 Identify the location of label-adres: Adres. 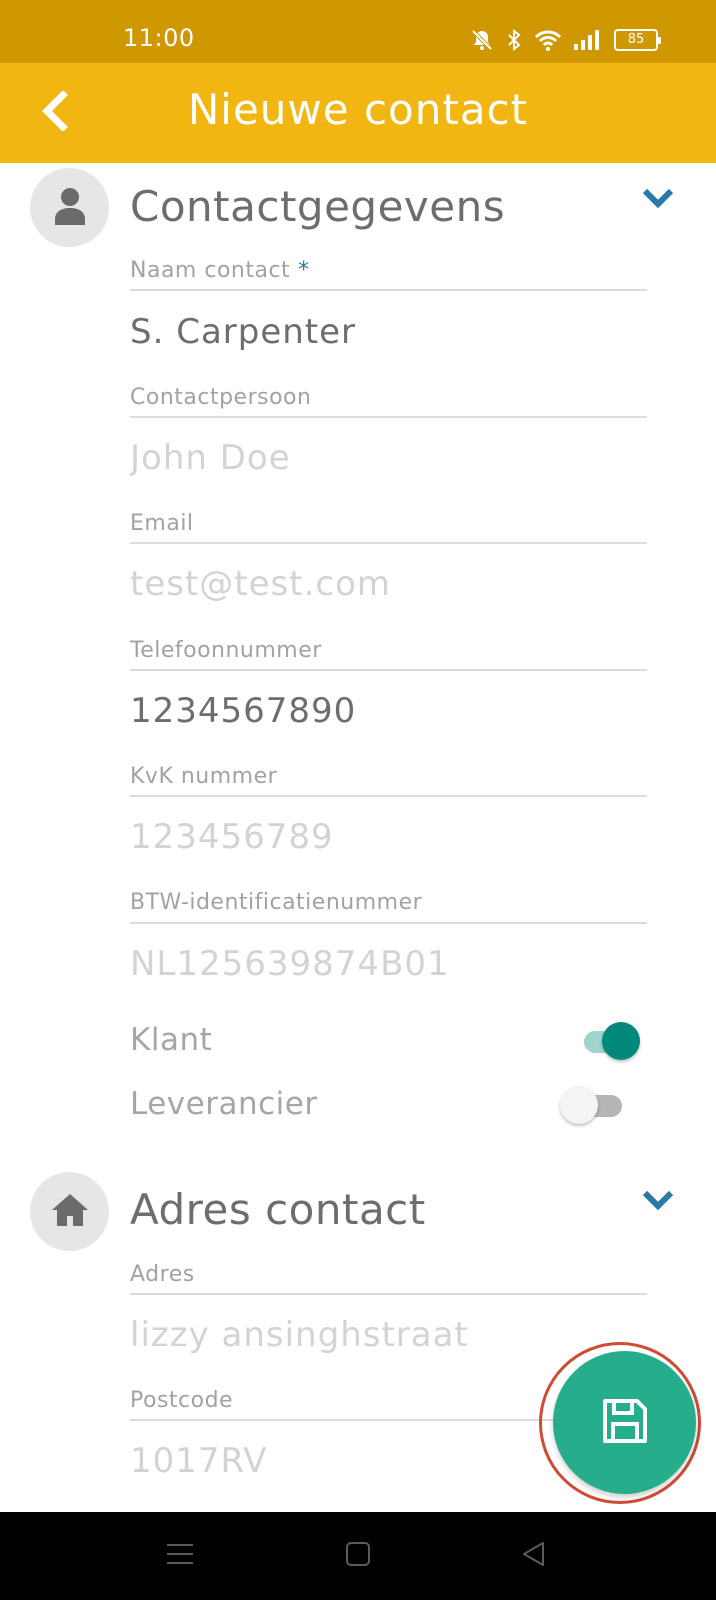
(162, 1274).